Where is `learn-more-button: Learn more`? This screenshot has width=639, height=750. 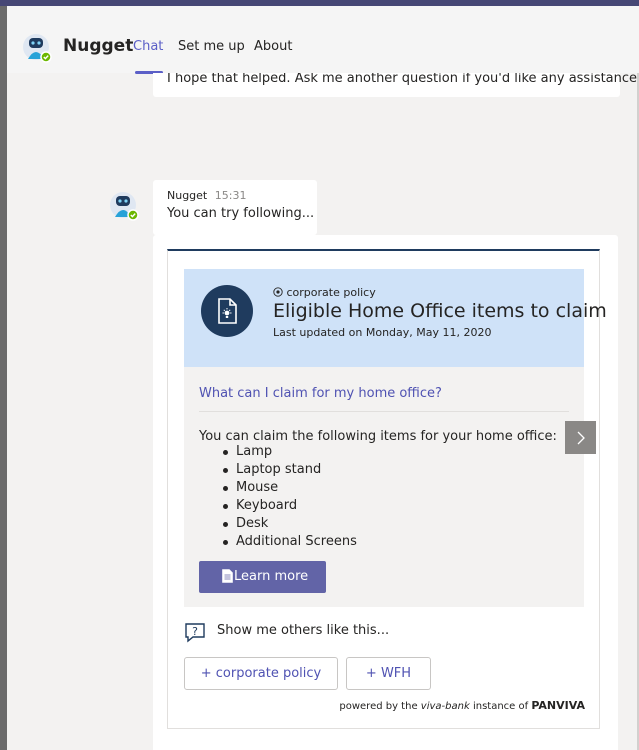 learn-more-button: Learn more is located at coordinates (262, 577).